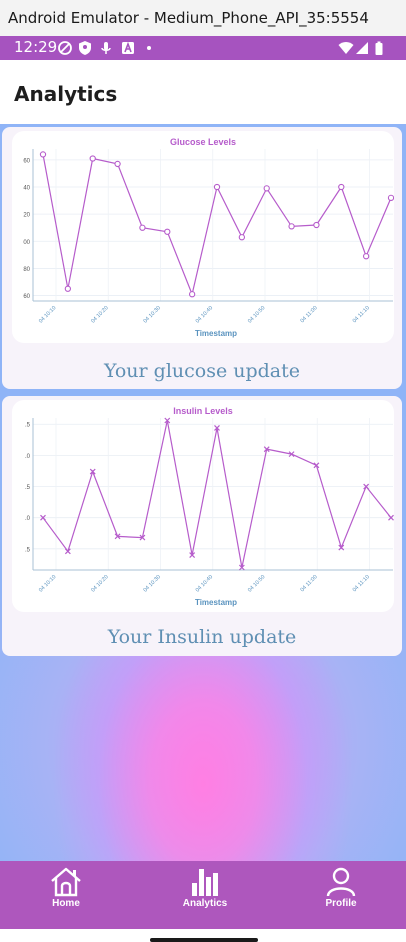 The height and width of the screenshot is (942, 406). Describe the element at coordinates (205, 903) in the screenshot. I see `nav-analytics-label: Analytics` at that location.